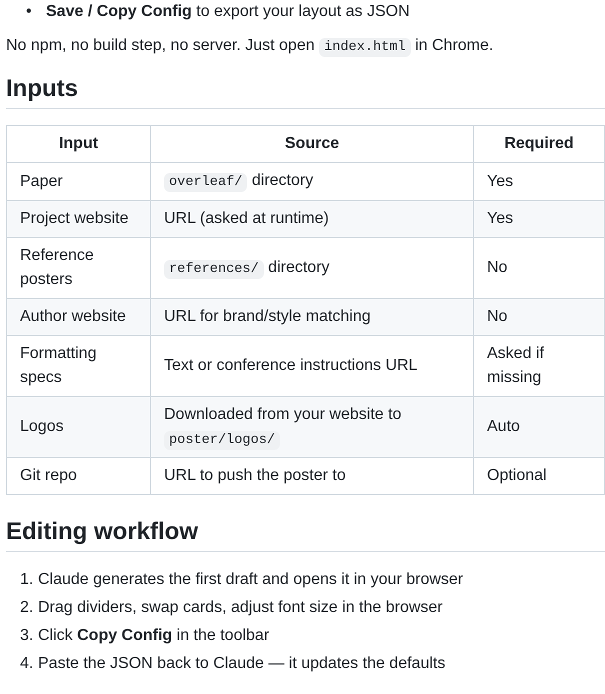  What do you see at coordinates (78, 476) in the screenshot?
I see `table-cell: Git repo` at bounding box center [78, 476].